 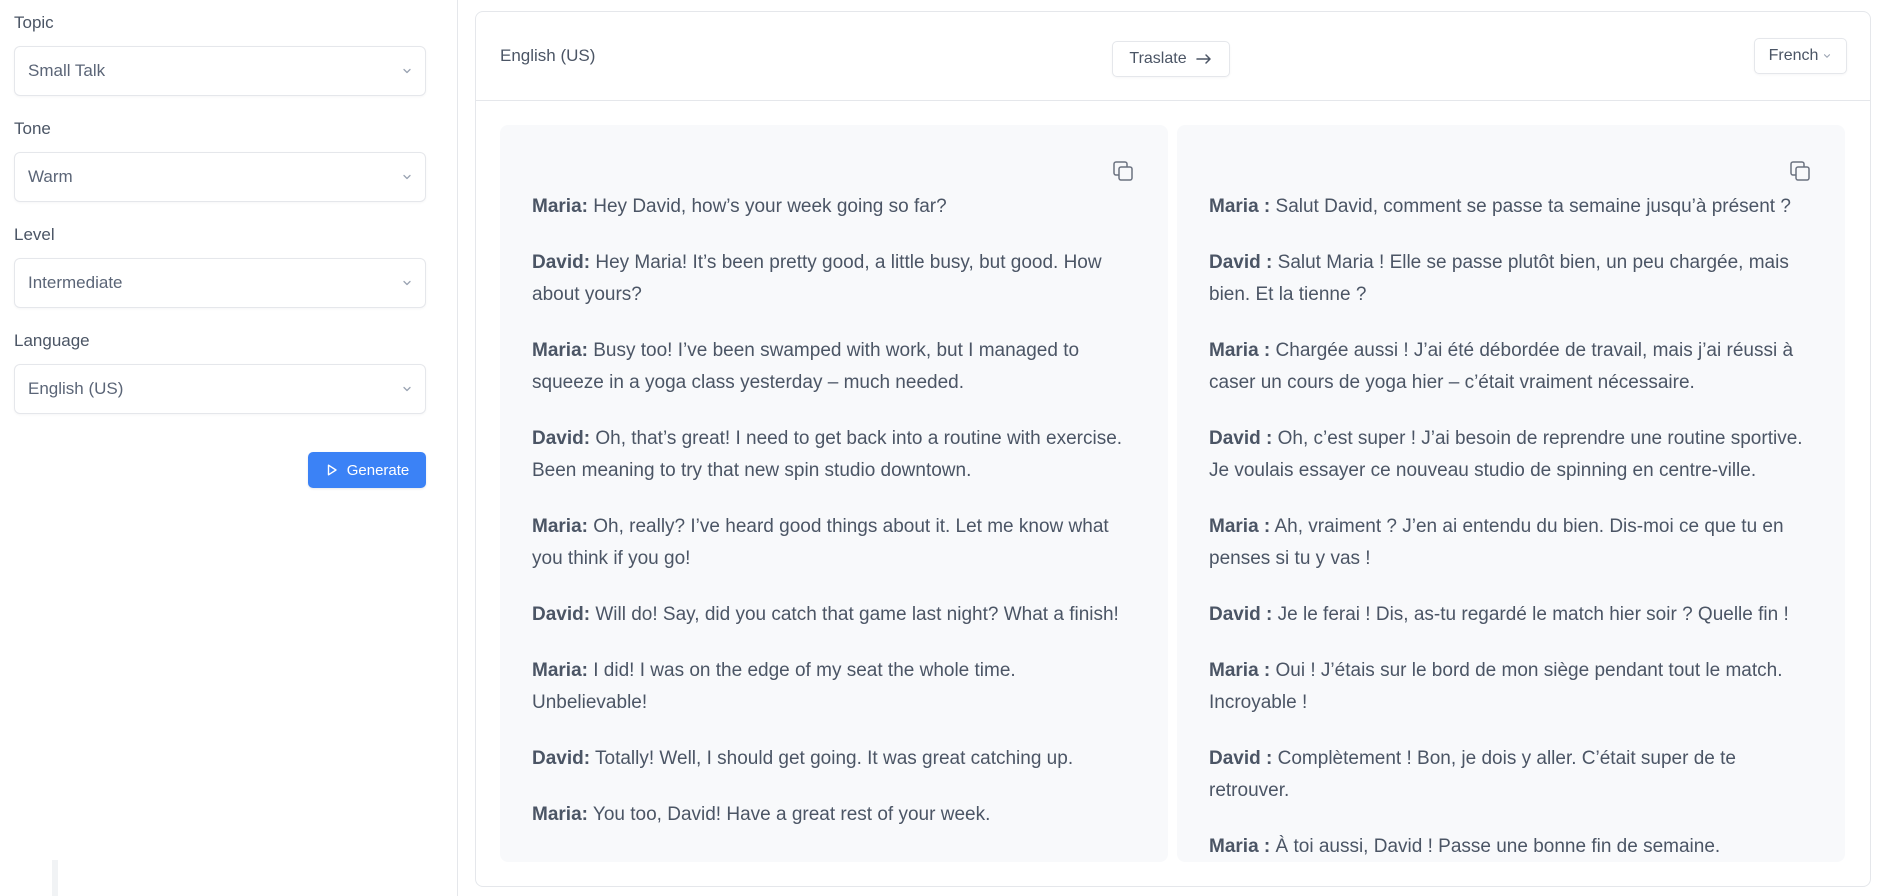 I want to click on level-select: Intermediate, so click(x=220, y=283).